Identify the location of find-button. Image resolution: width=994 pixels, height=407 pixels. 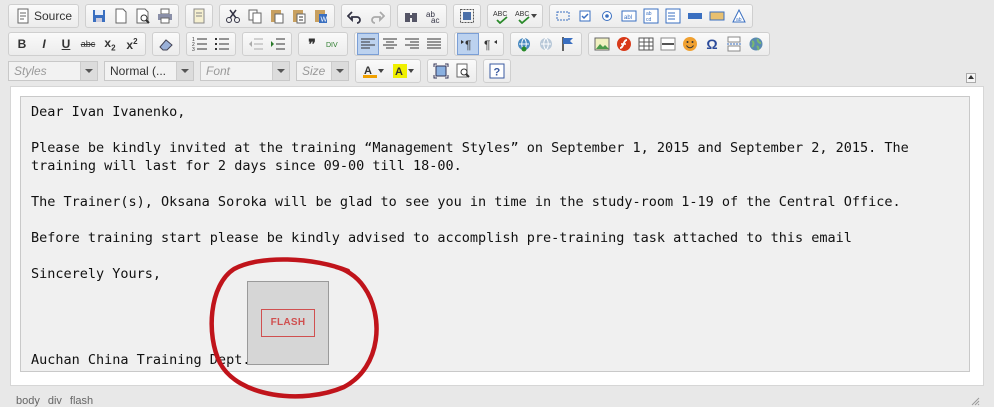
(411, 16).